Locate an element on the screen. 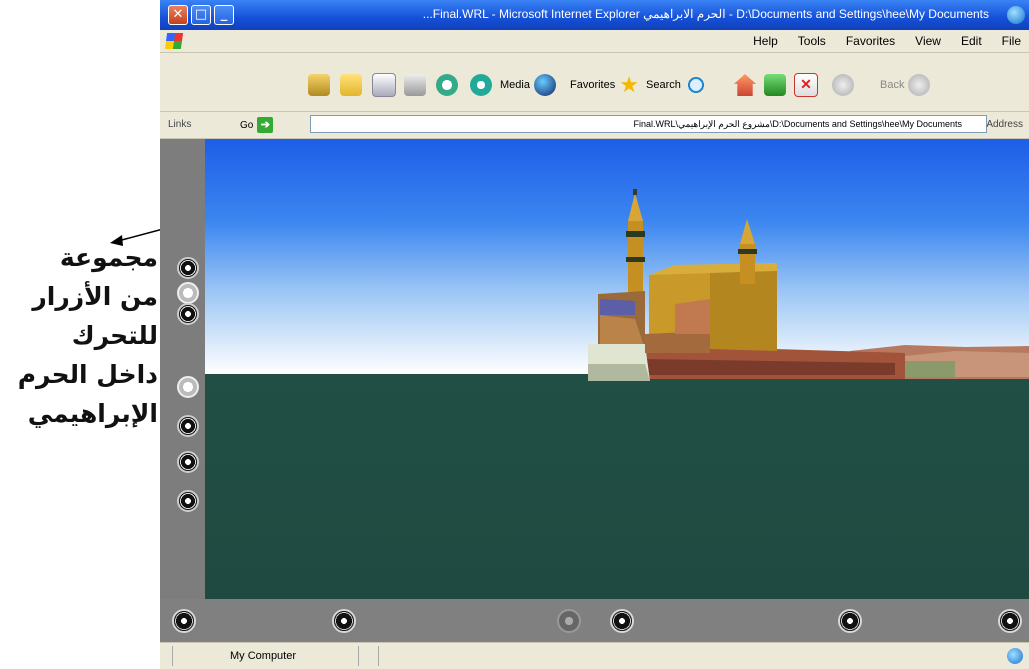  menu-tools: Tools is located at coordinates (812, 41).